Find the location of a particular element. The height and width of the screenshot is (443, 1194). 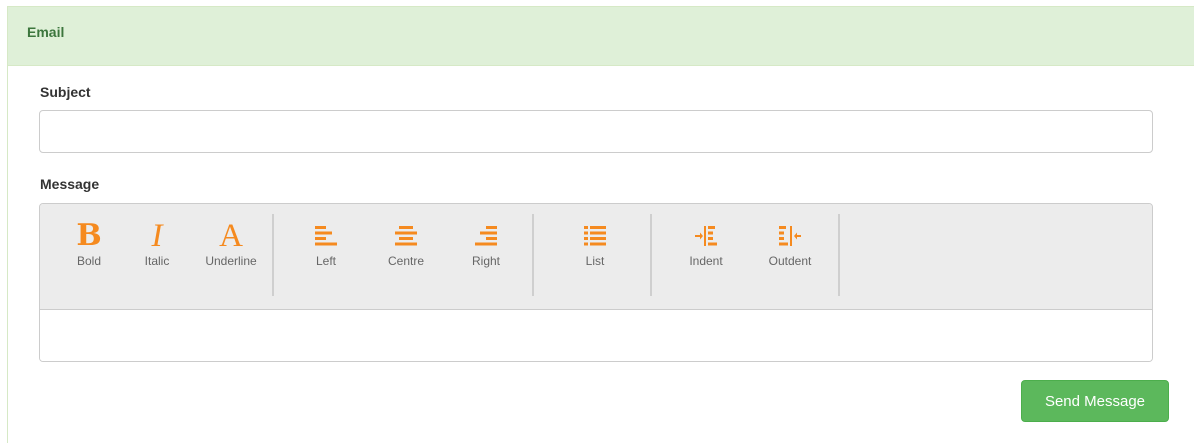

alignment-group: Left Centre Right is located at coordinates (410, 255).